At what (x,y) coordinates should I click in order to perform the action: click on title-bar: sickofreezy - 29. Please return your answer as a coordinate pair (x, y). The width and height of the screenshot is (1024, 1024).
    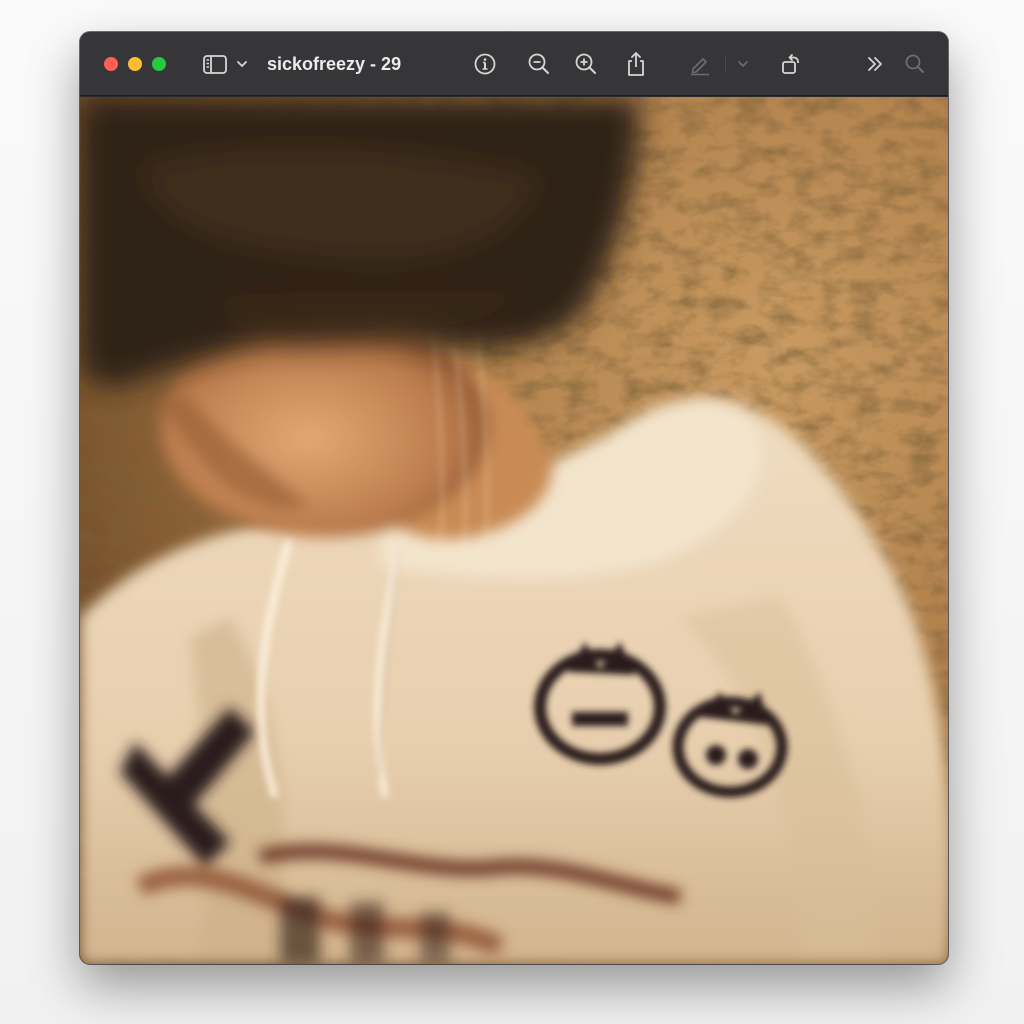
    Looking at the image, I should click on (514, 64).